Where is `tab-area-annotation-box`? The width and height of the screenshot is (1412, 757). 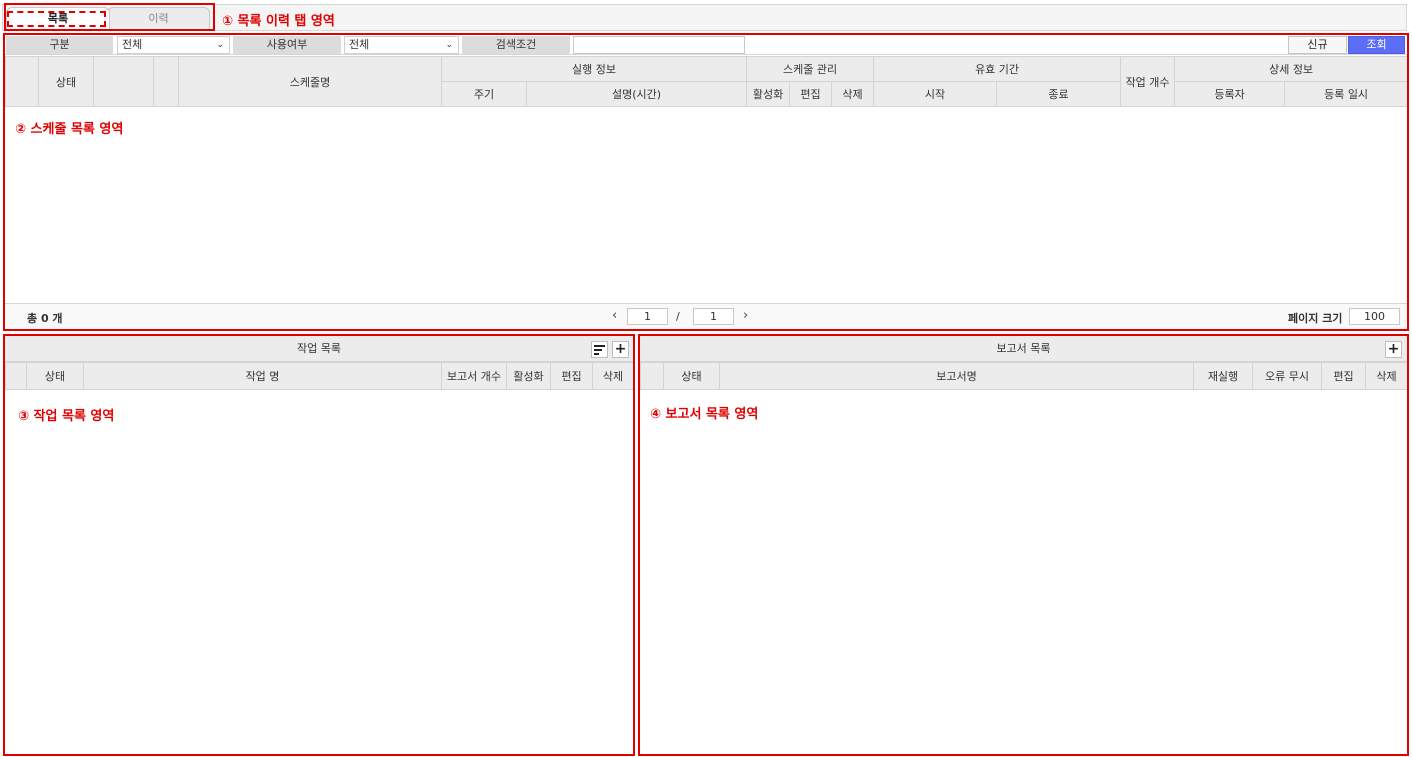
tab-area-annotation-box is located at coordinates (109, 17).